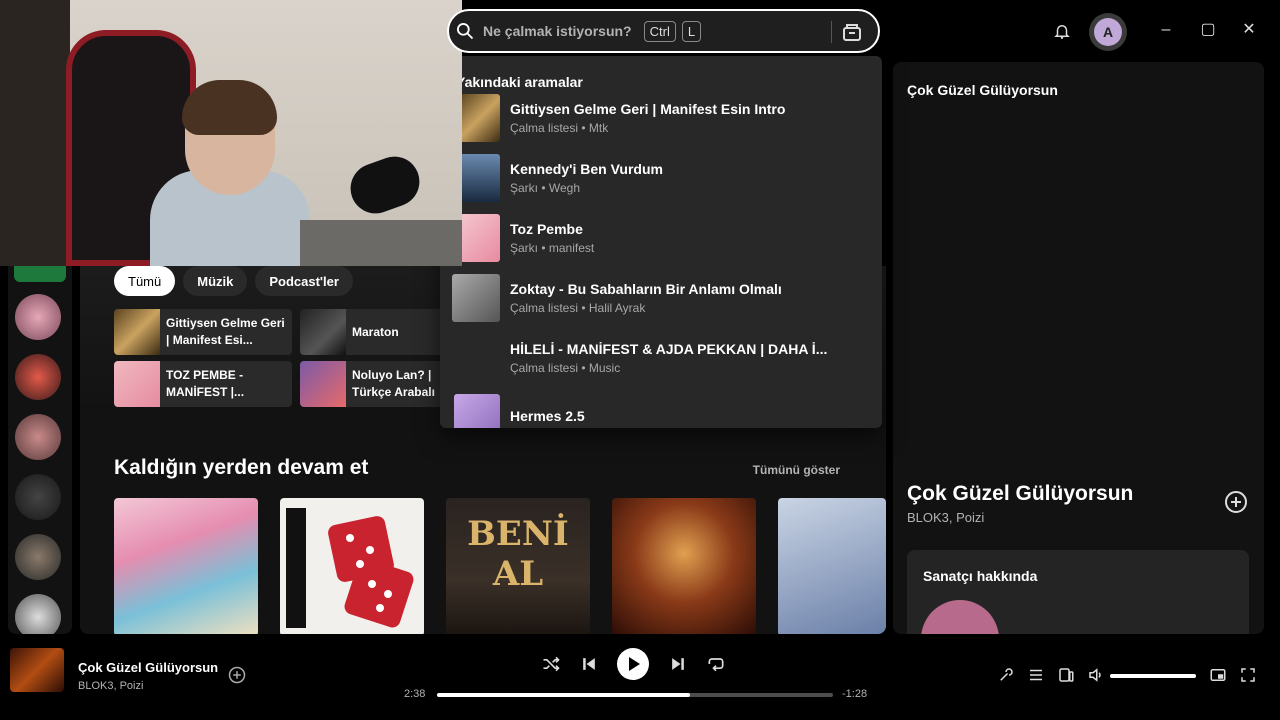 This screenshot has height=720, width=1280. Describe the element at coordinates (35, 133) in the screenshot. I see `webcam-wall` at that location.